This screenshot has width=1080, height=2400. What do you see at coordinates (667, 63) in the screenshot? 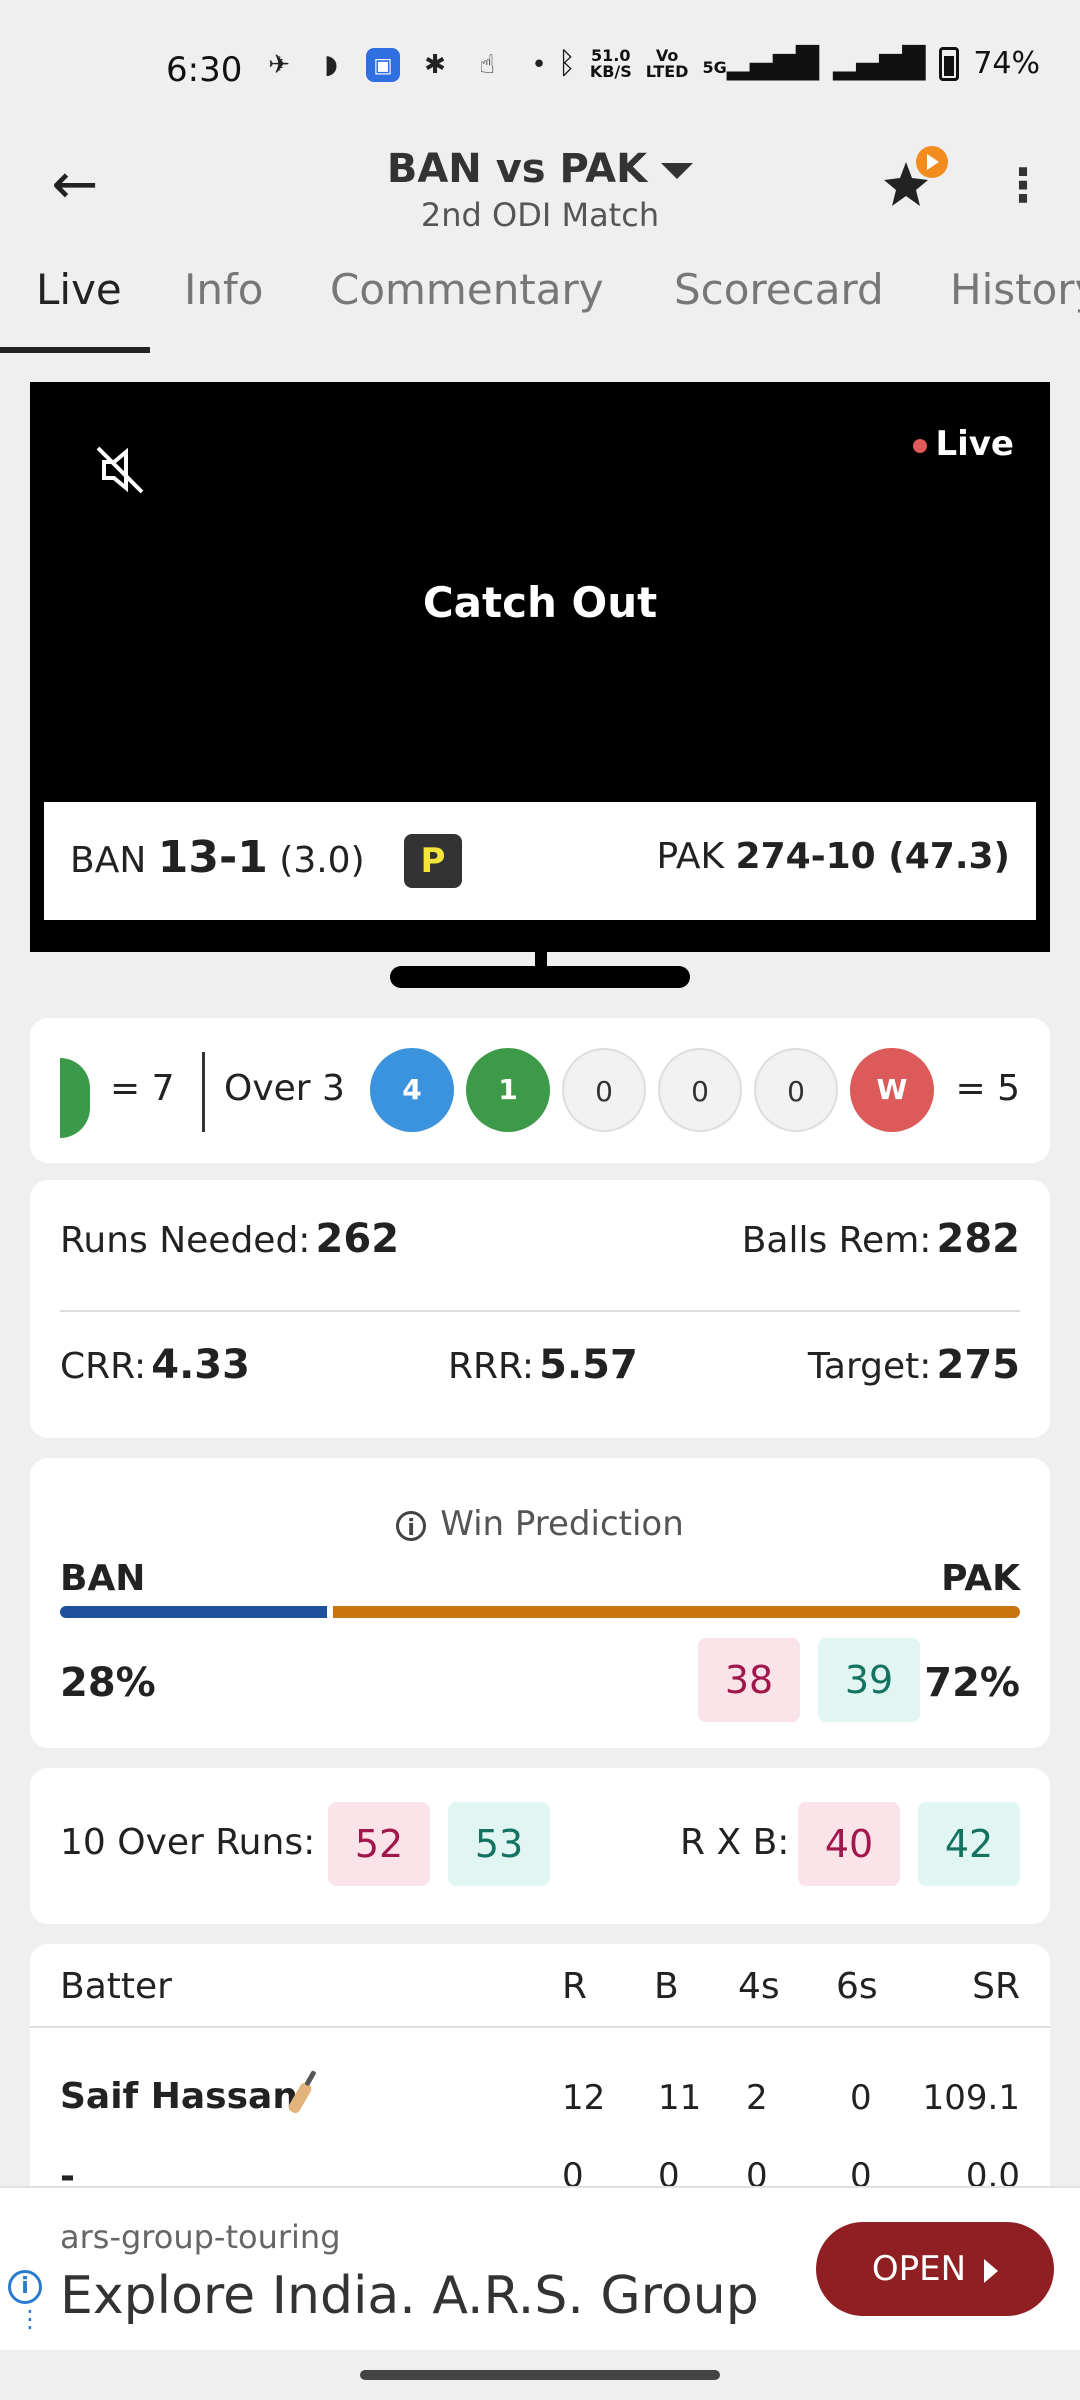
I see `volte-indicator: Vo LTED` at bounding box center [667, 63].